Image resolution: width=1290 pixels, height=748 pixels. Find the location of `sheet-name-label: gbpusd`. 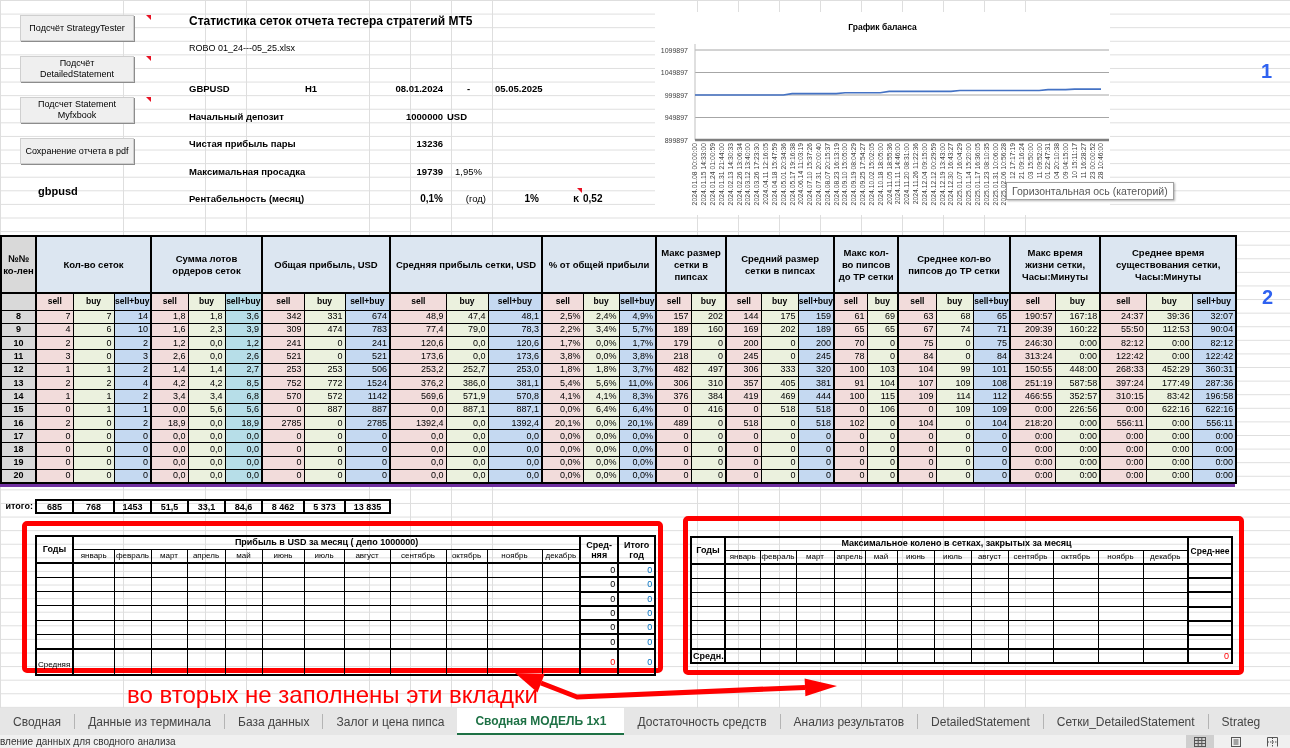

sheet-name-label: gbpusd is located at coordinates (58, 191).